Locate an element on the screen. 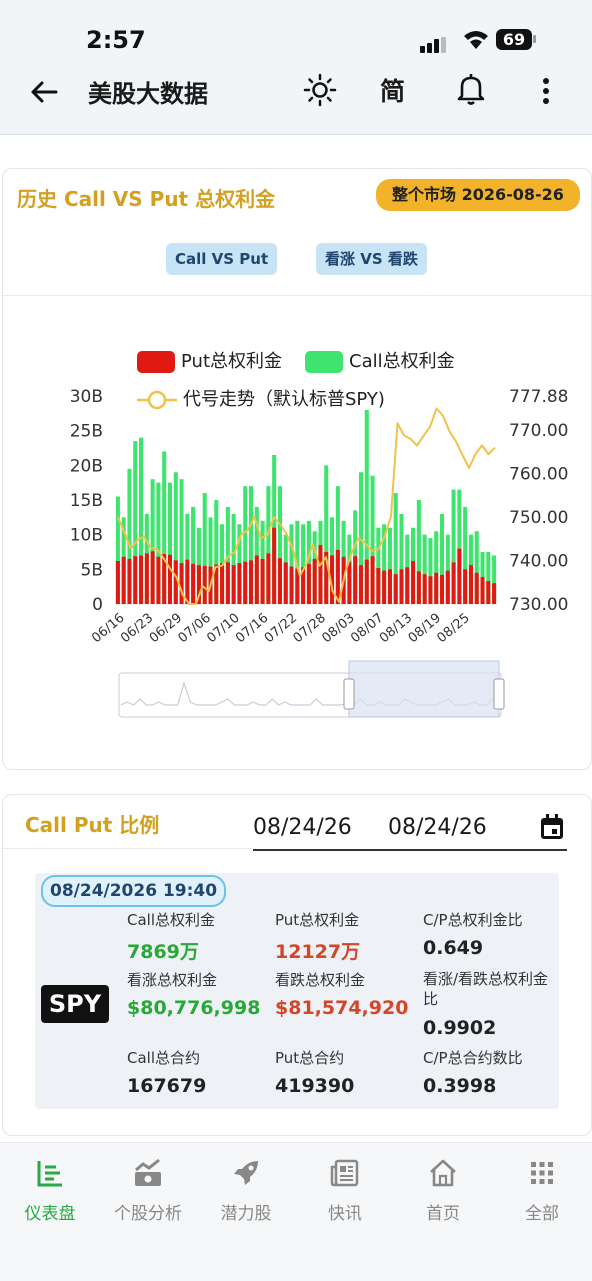  signal-icon is located at coordinates (434, 43).